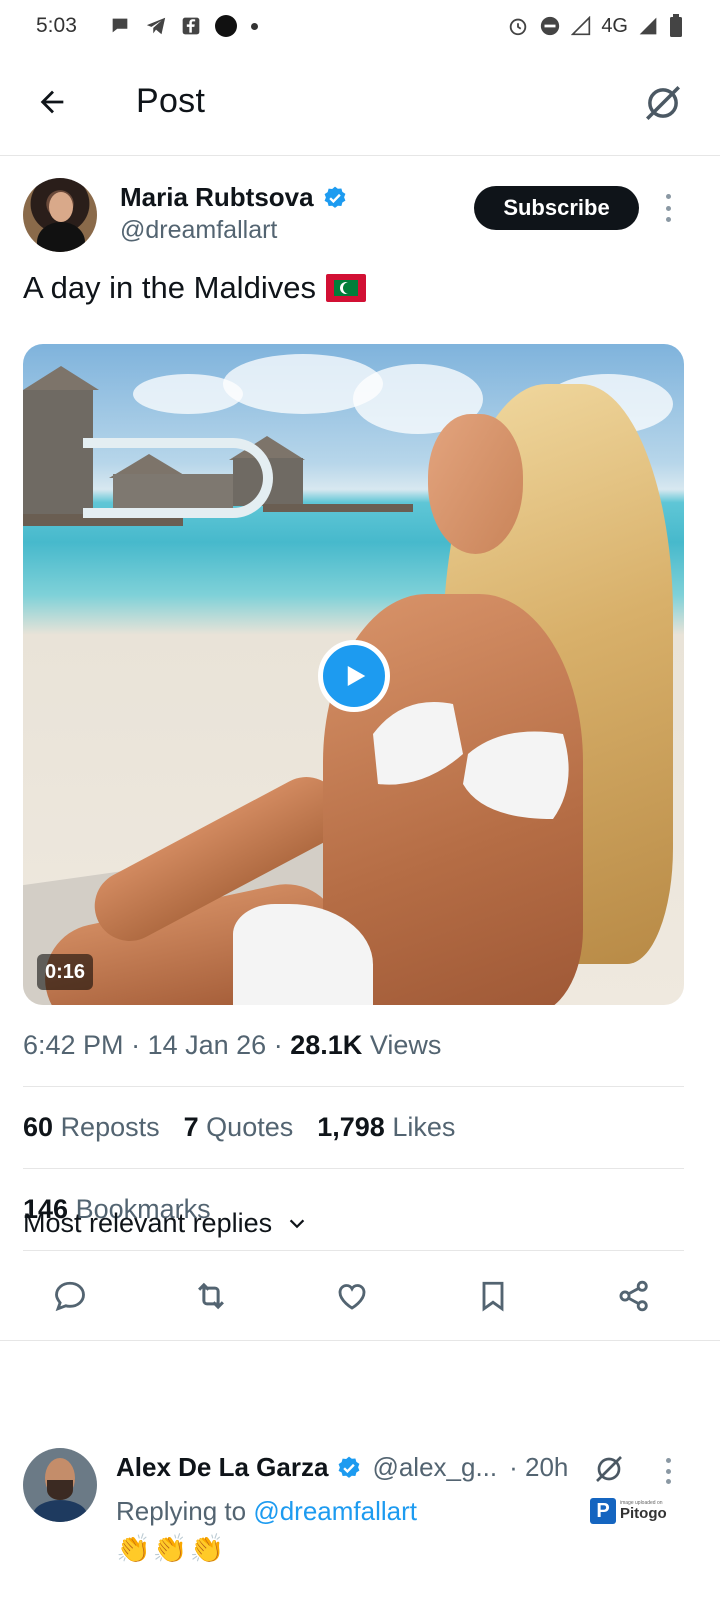  I want to click on signal-icon, so click(581, 26).